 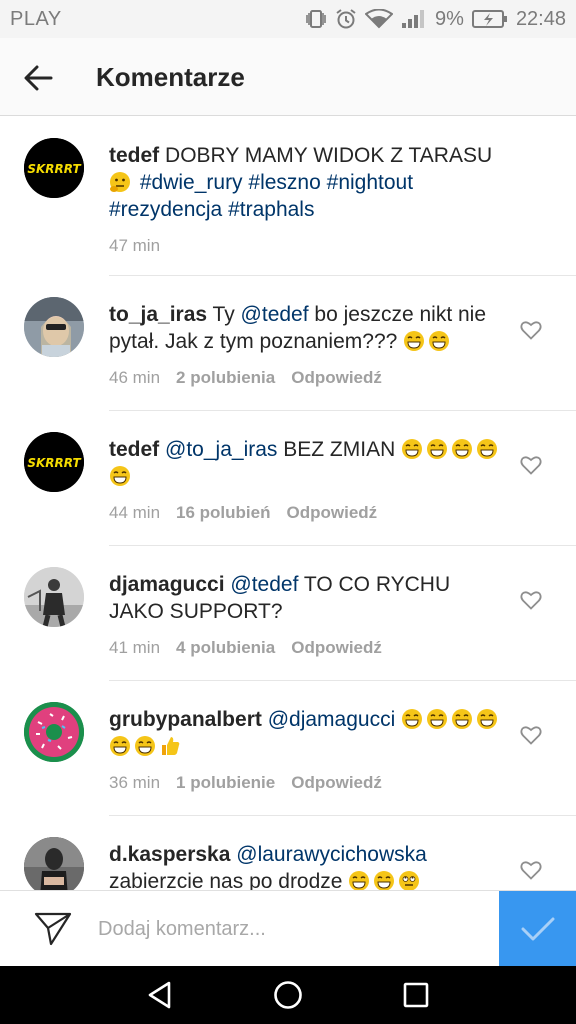 What do you see at coordinates (332, 719) in the screenshot?
I see `mention-link: @djamagucci` at bounding box center [332, 719].